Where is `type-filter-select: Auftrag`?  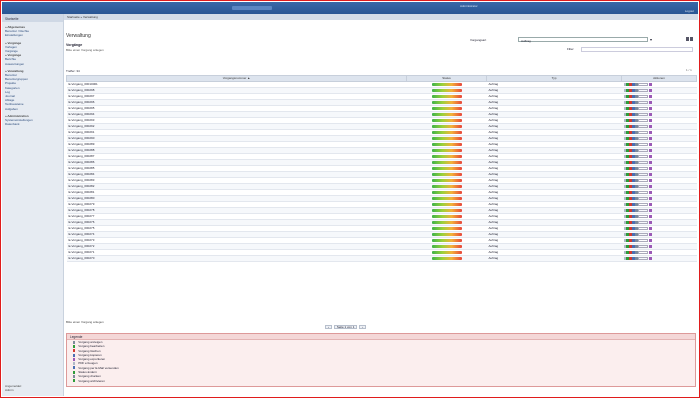
type-filter-select: Auftrag is located at coordinates (583, 40).